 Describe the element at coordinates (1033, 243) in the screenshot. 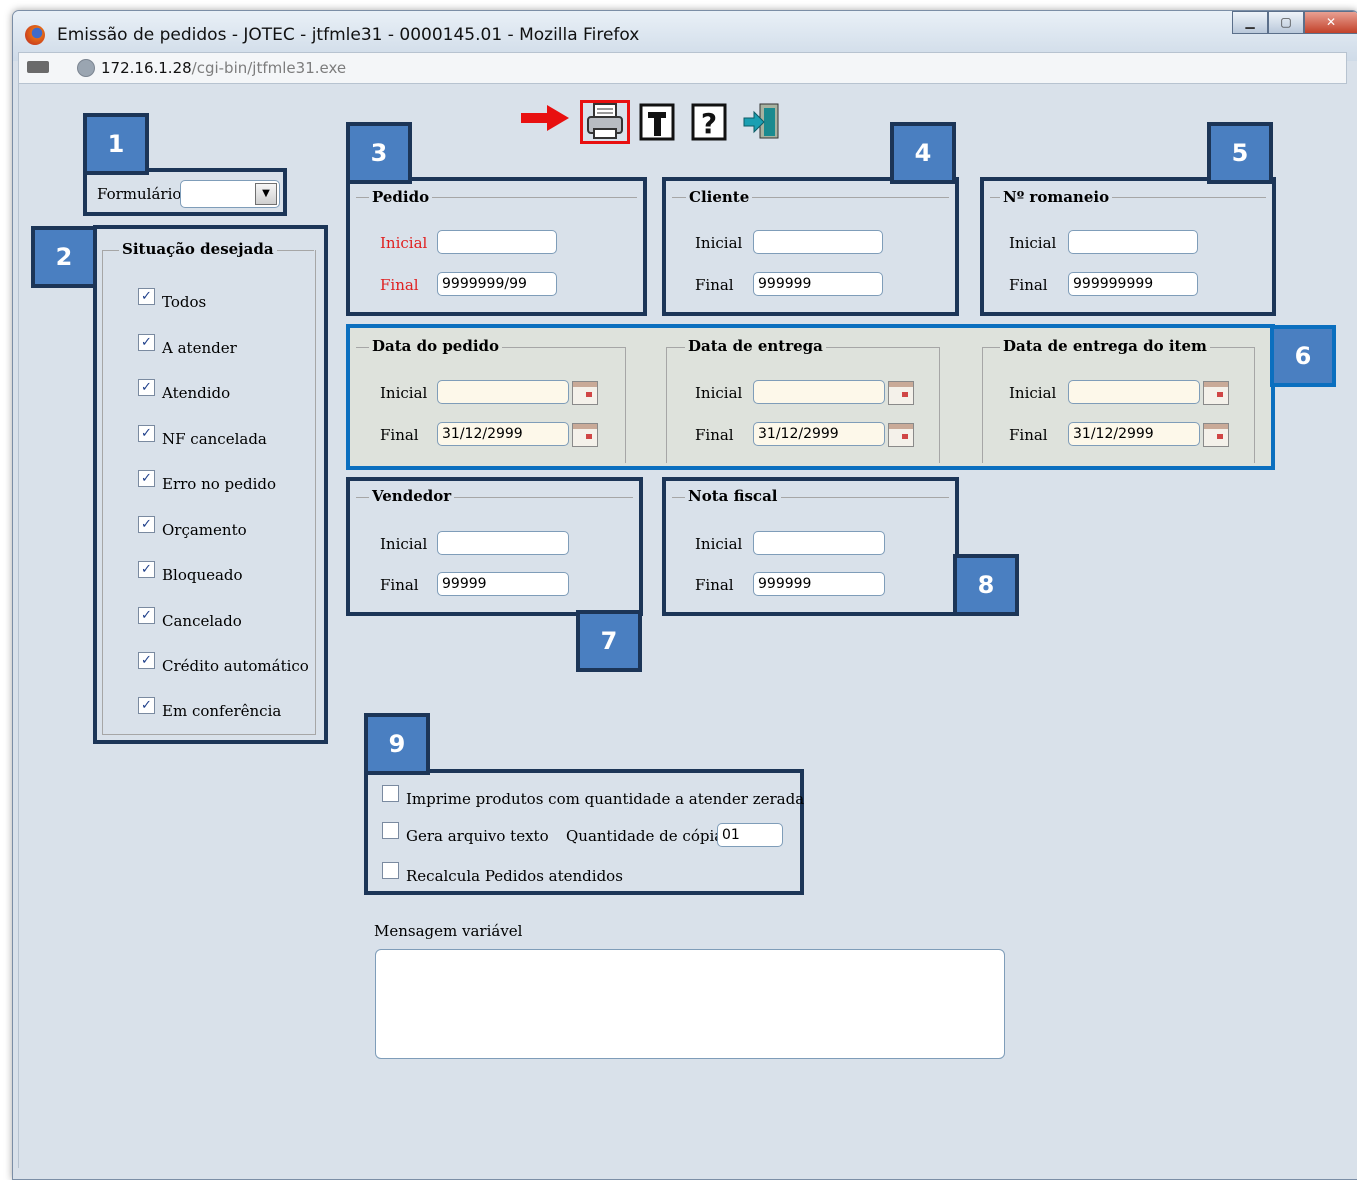

I see `romaneio-inicial-label: Inicial` at that location.